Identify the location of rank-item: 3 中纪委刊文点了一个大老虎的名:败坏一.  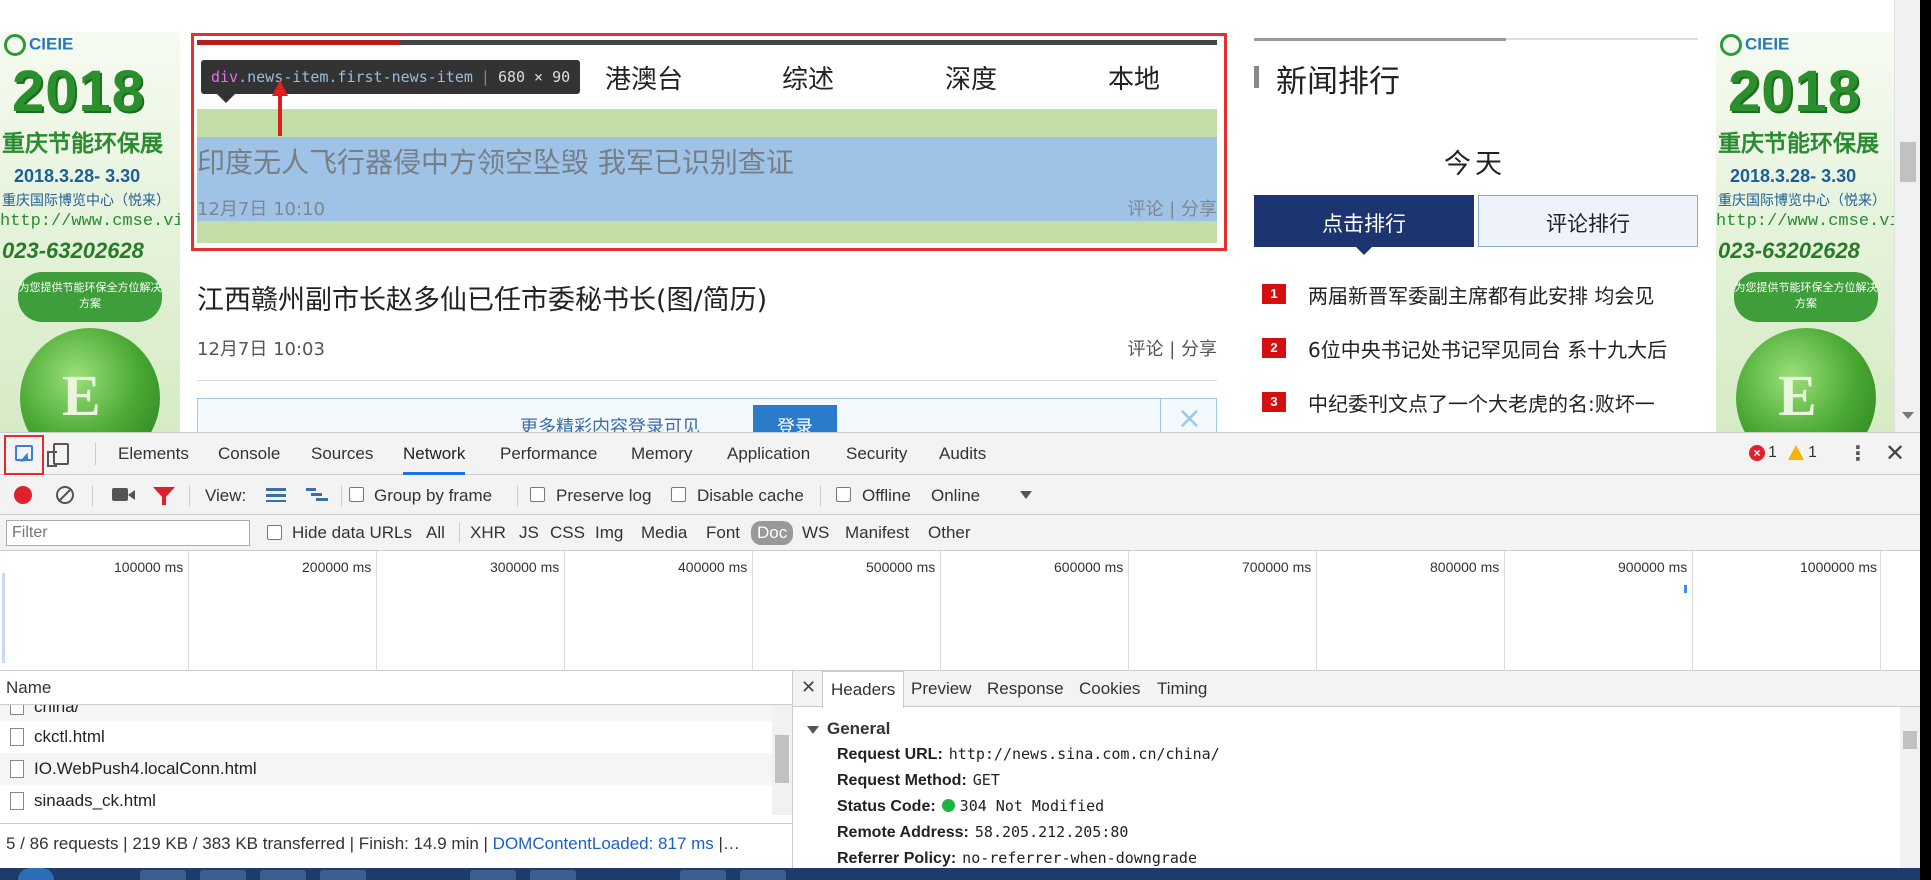
(1480, 403).